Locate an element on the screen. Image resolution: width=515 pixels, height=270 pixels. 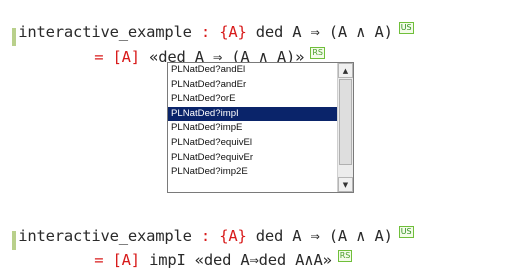
proof-text: impI «ded A⇒ded A∧A» is located at coordinates (235, 260).